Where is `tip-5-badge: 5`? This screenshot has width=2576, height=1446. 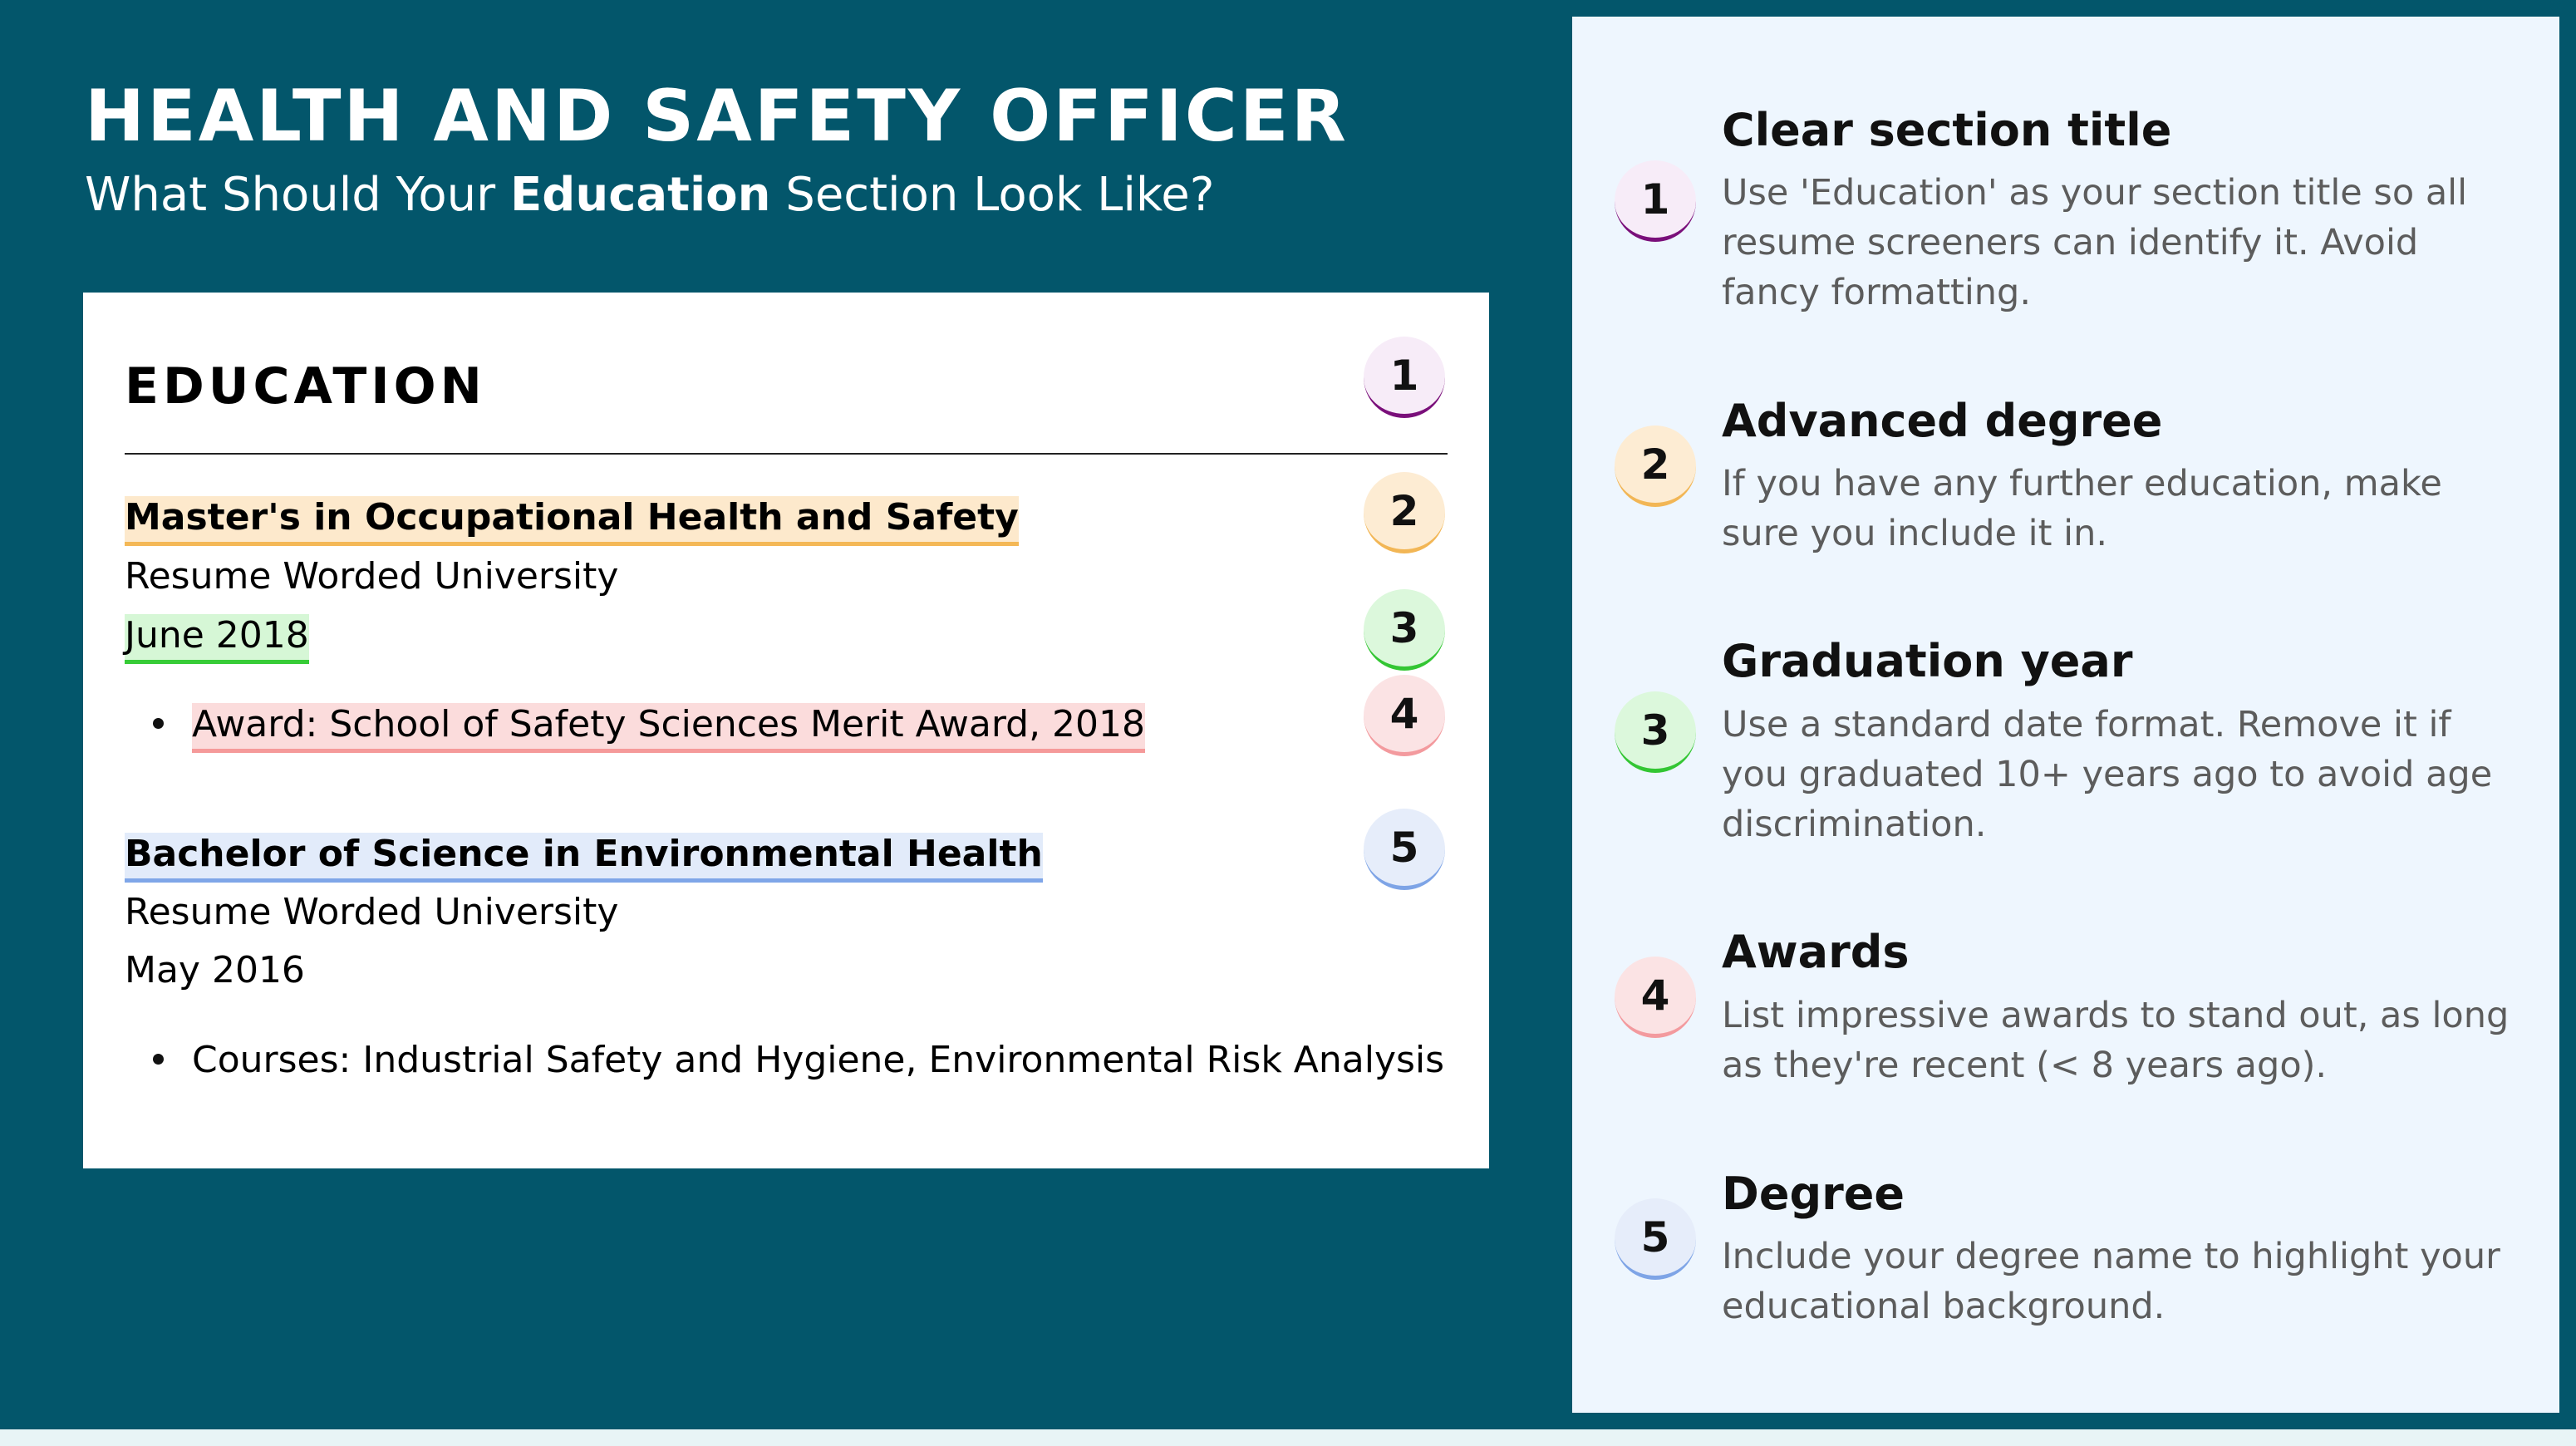
tip-5-badge: 5 is located at coordinates (1655, 1239).